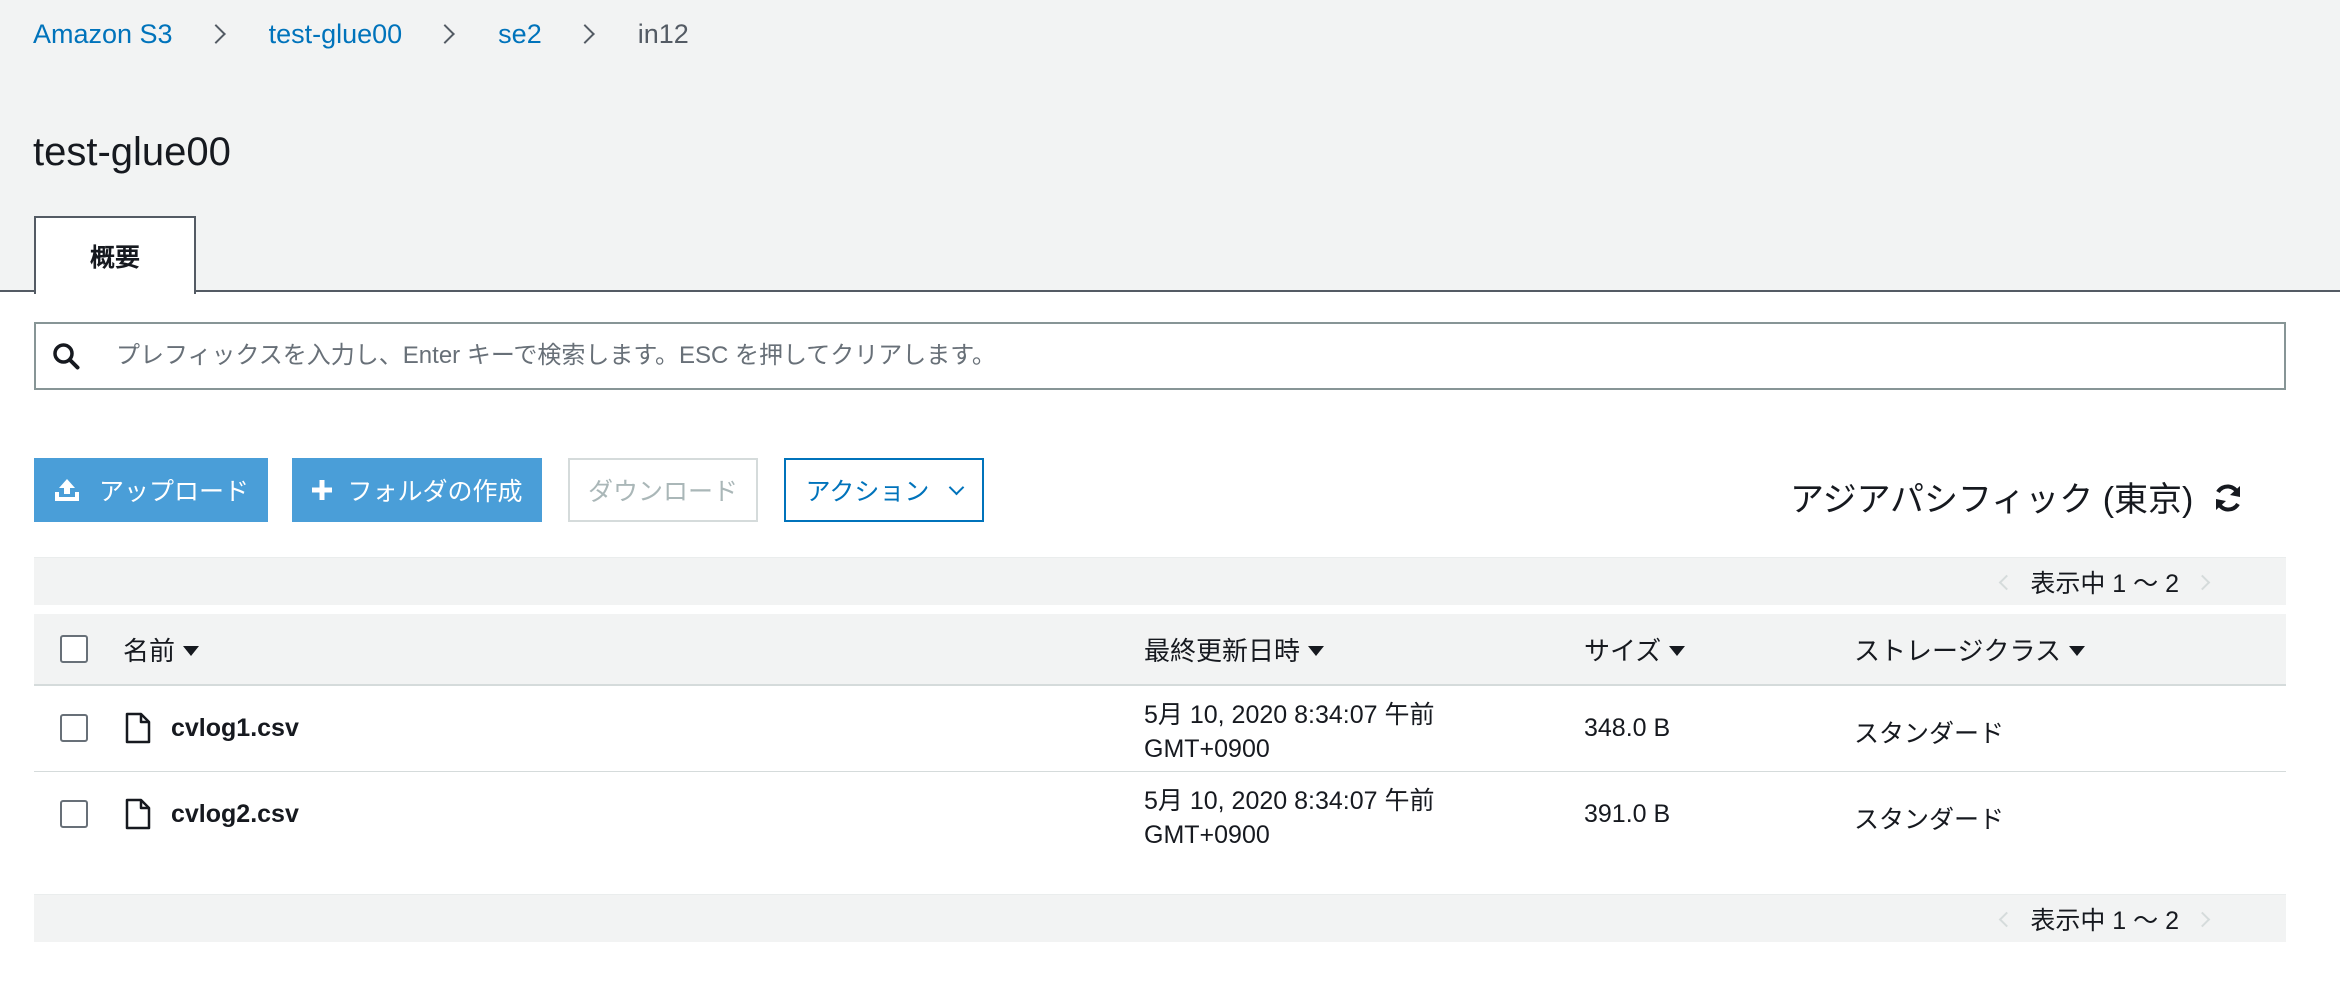 The height and width of the screenshot is (982, 2340). I want to click on pagination-bottom: 表示中 1 〜 2, so click(1160, 918).